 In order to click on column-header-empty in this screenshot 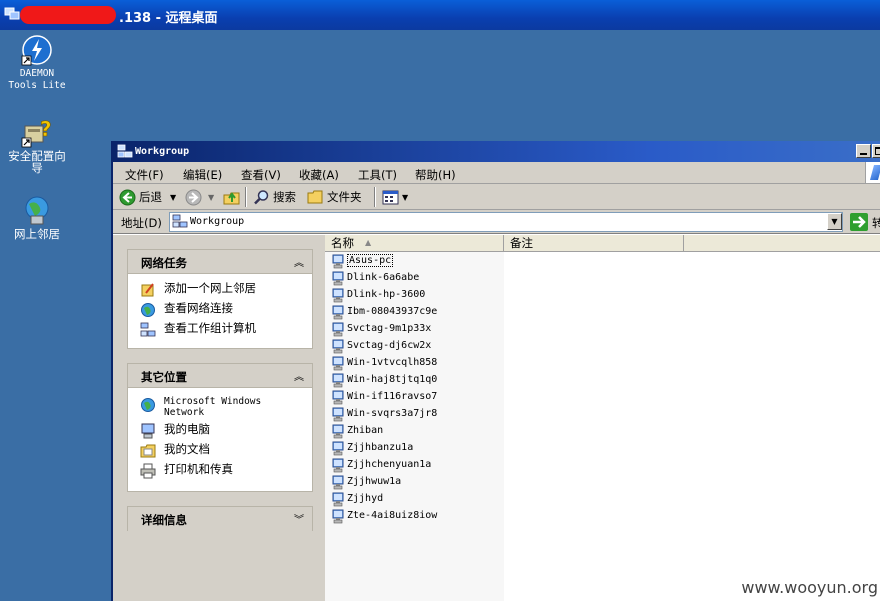, I will do `click(782, 243)`.